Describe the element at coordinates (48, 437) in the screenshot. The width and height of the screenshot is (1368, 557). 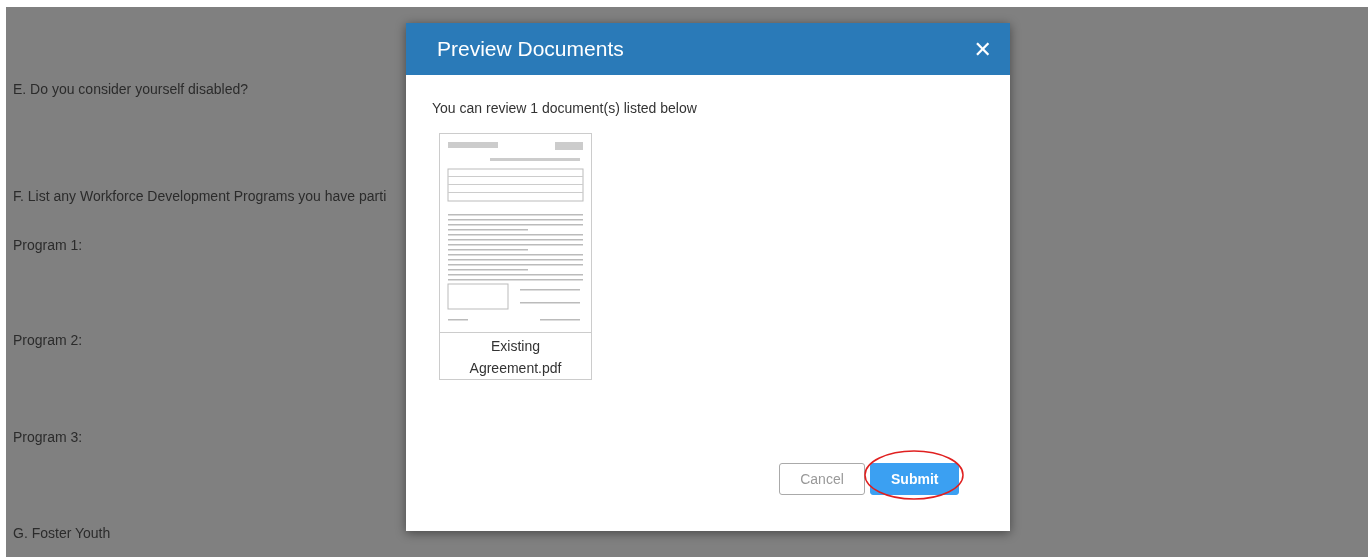
I see `form-question: Program 3:` at that location.